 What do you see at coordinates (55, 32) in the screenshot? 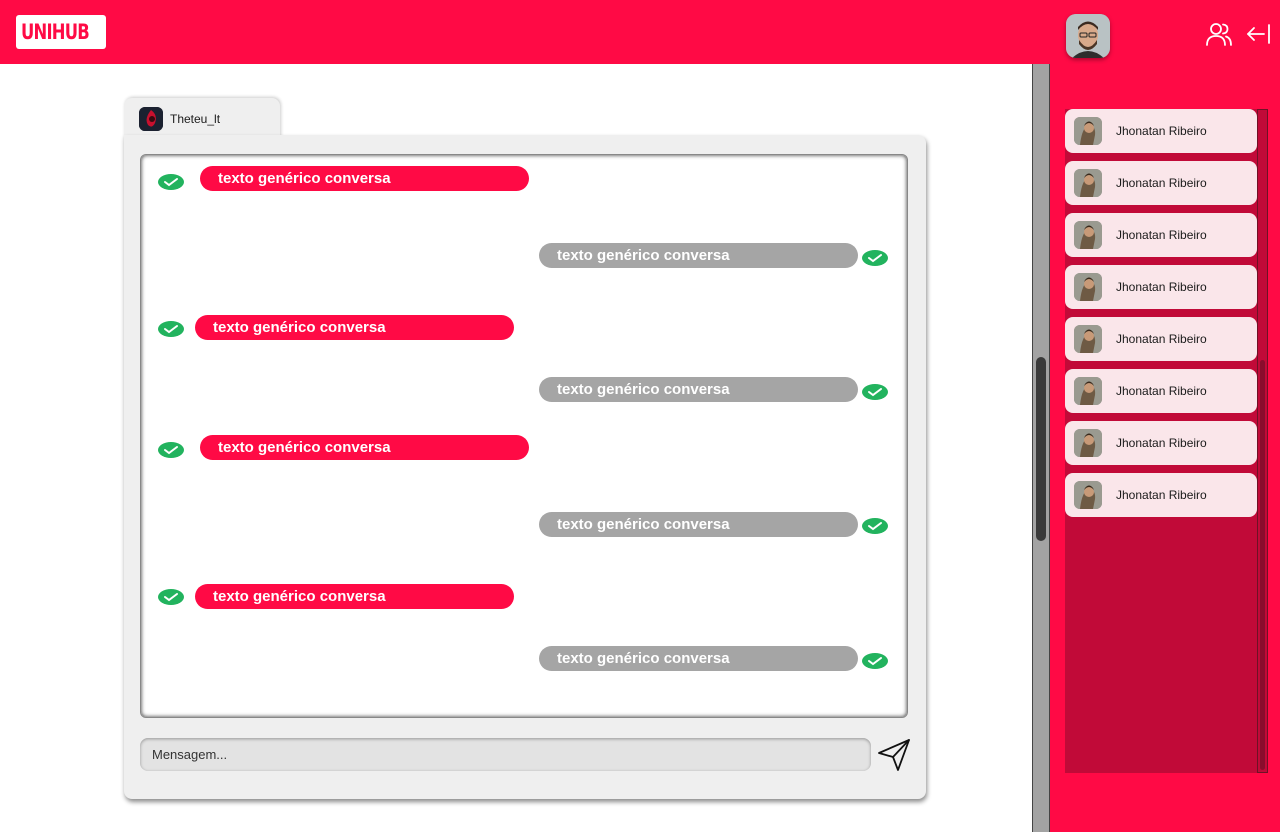
I see `logo-text: UNIHUB` at bounding box center [55, 32].